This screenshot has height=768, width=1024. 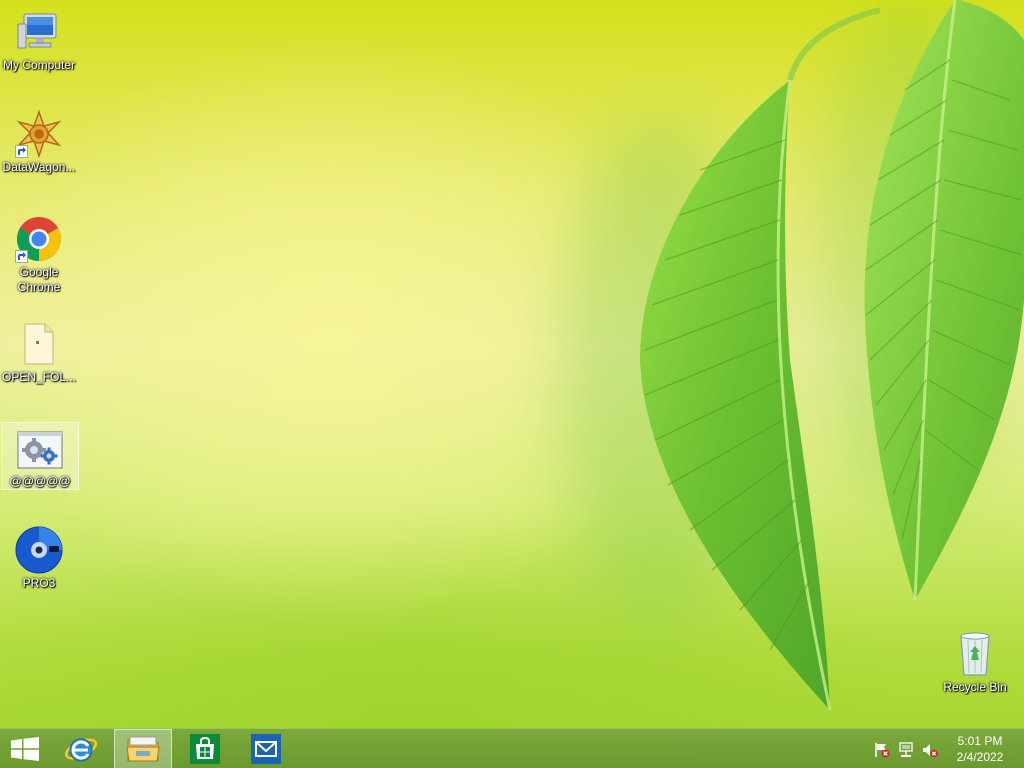 I want to click on start-button, so click(x=25, y=748).